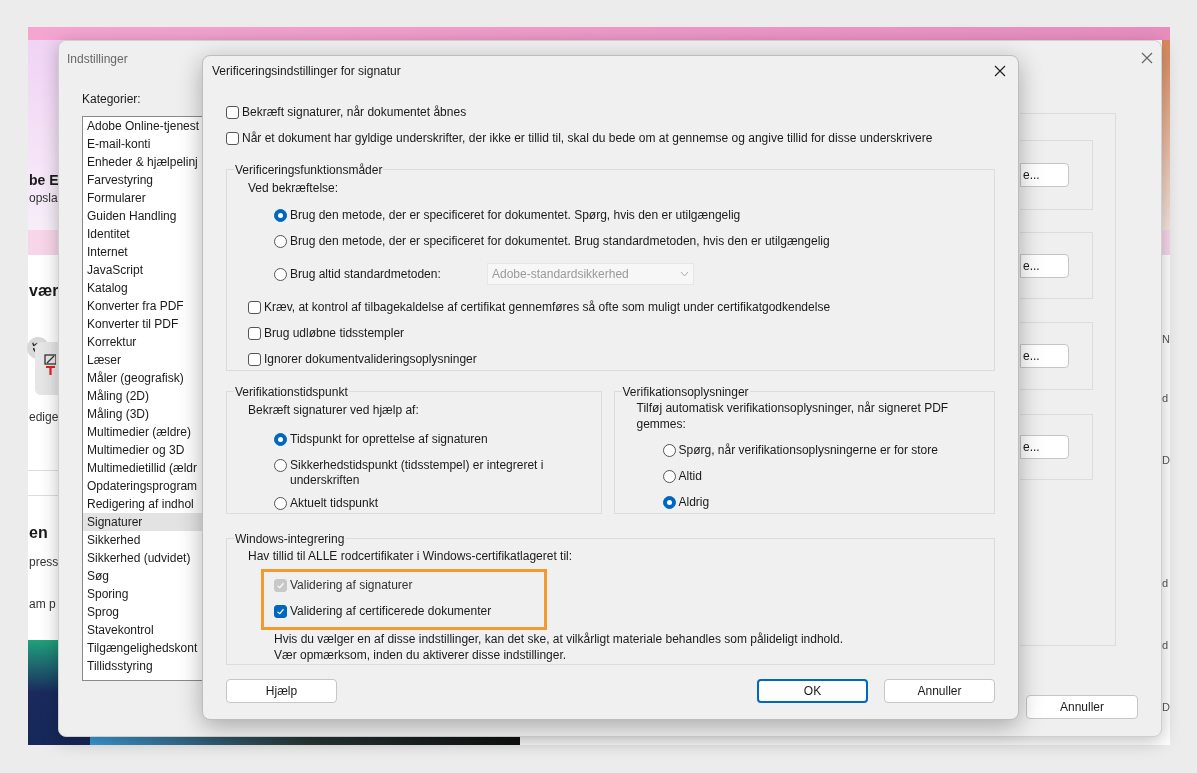  I want to click on field-label: Ved bekræftelse:, so click(293, 188).